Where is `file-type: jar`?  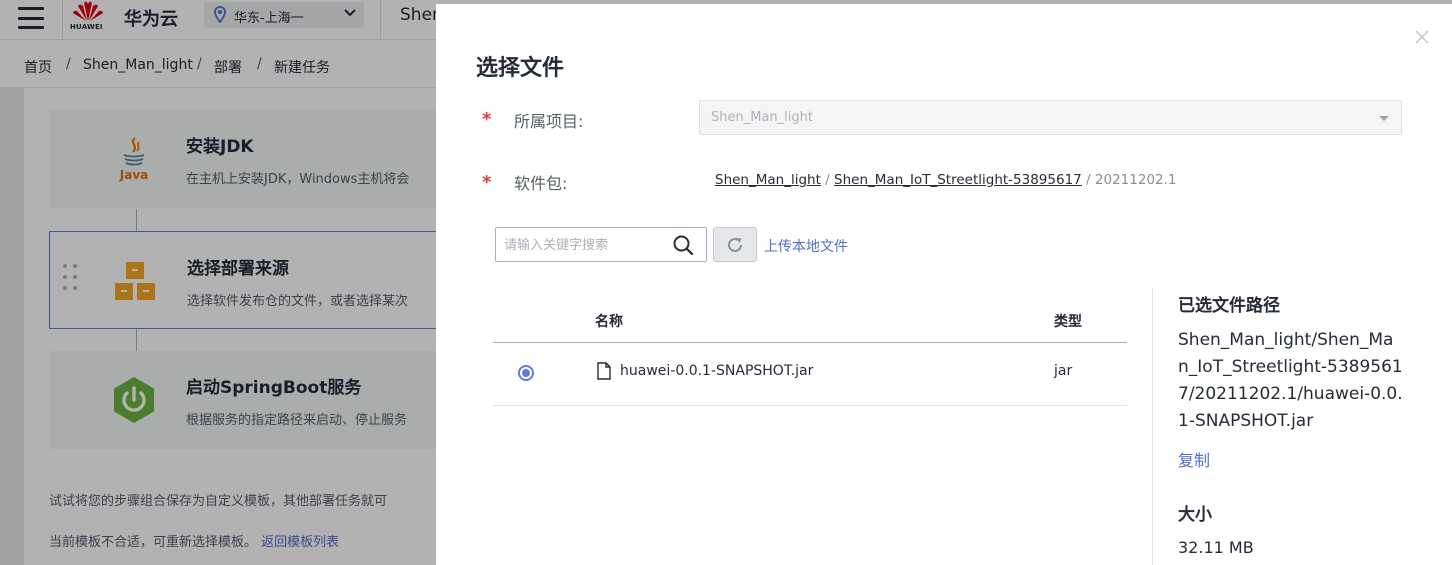
file-type: jar is located at coordinates (1063, 371).